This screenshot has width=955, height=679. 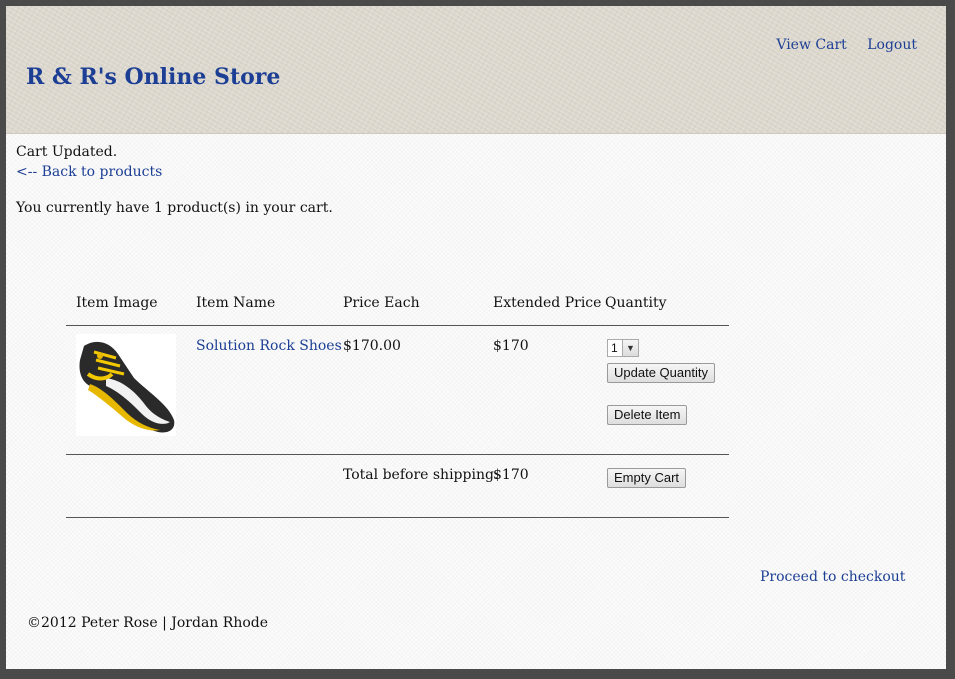 I want to click on column-header-quantity: Quantity, so click(x=636, y=303).